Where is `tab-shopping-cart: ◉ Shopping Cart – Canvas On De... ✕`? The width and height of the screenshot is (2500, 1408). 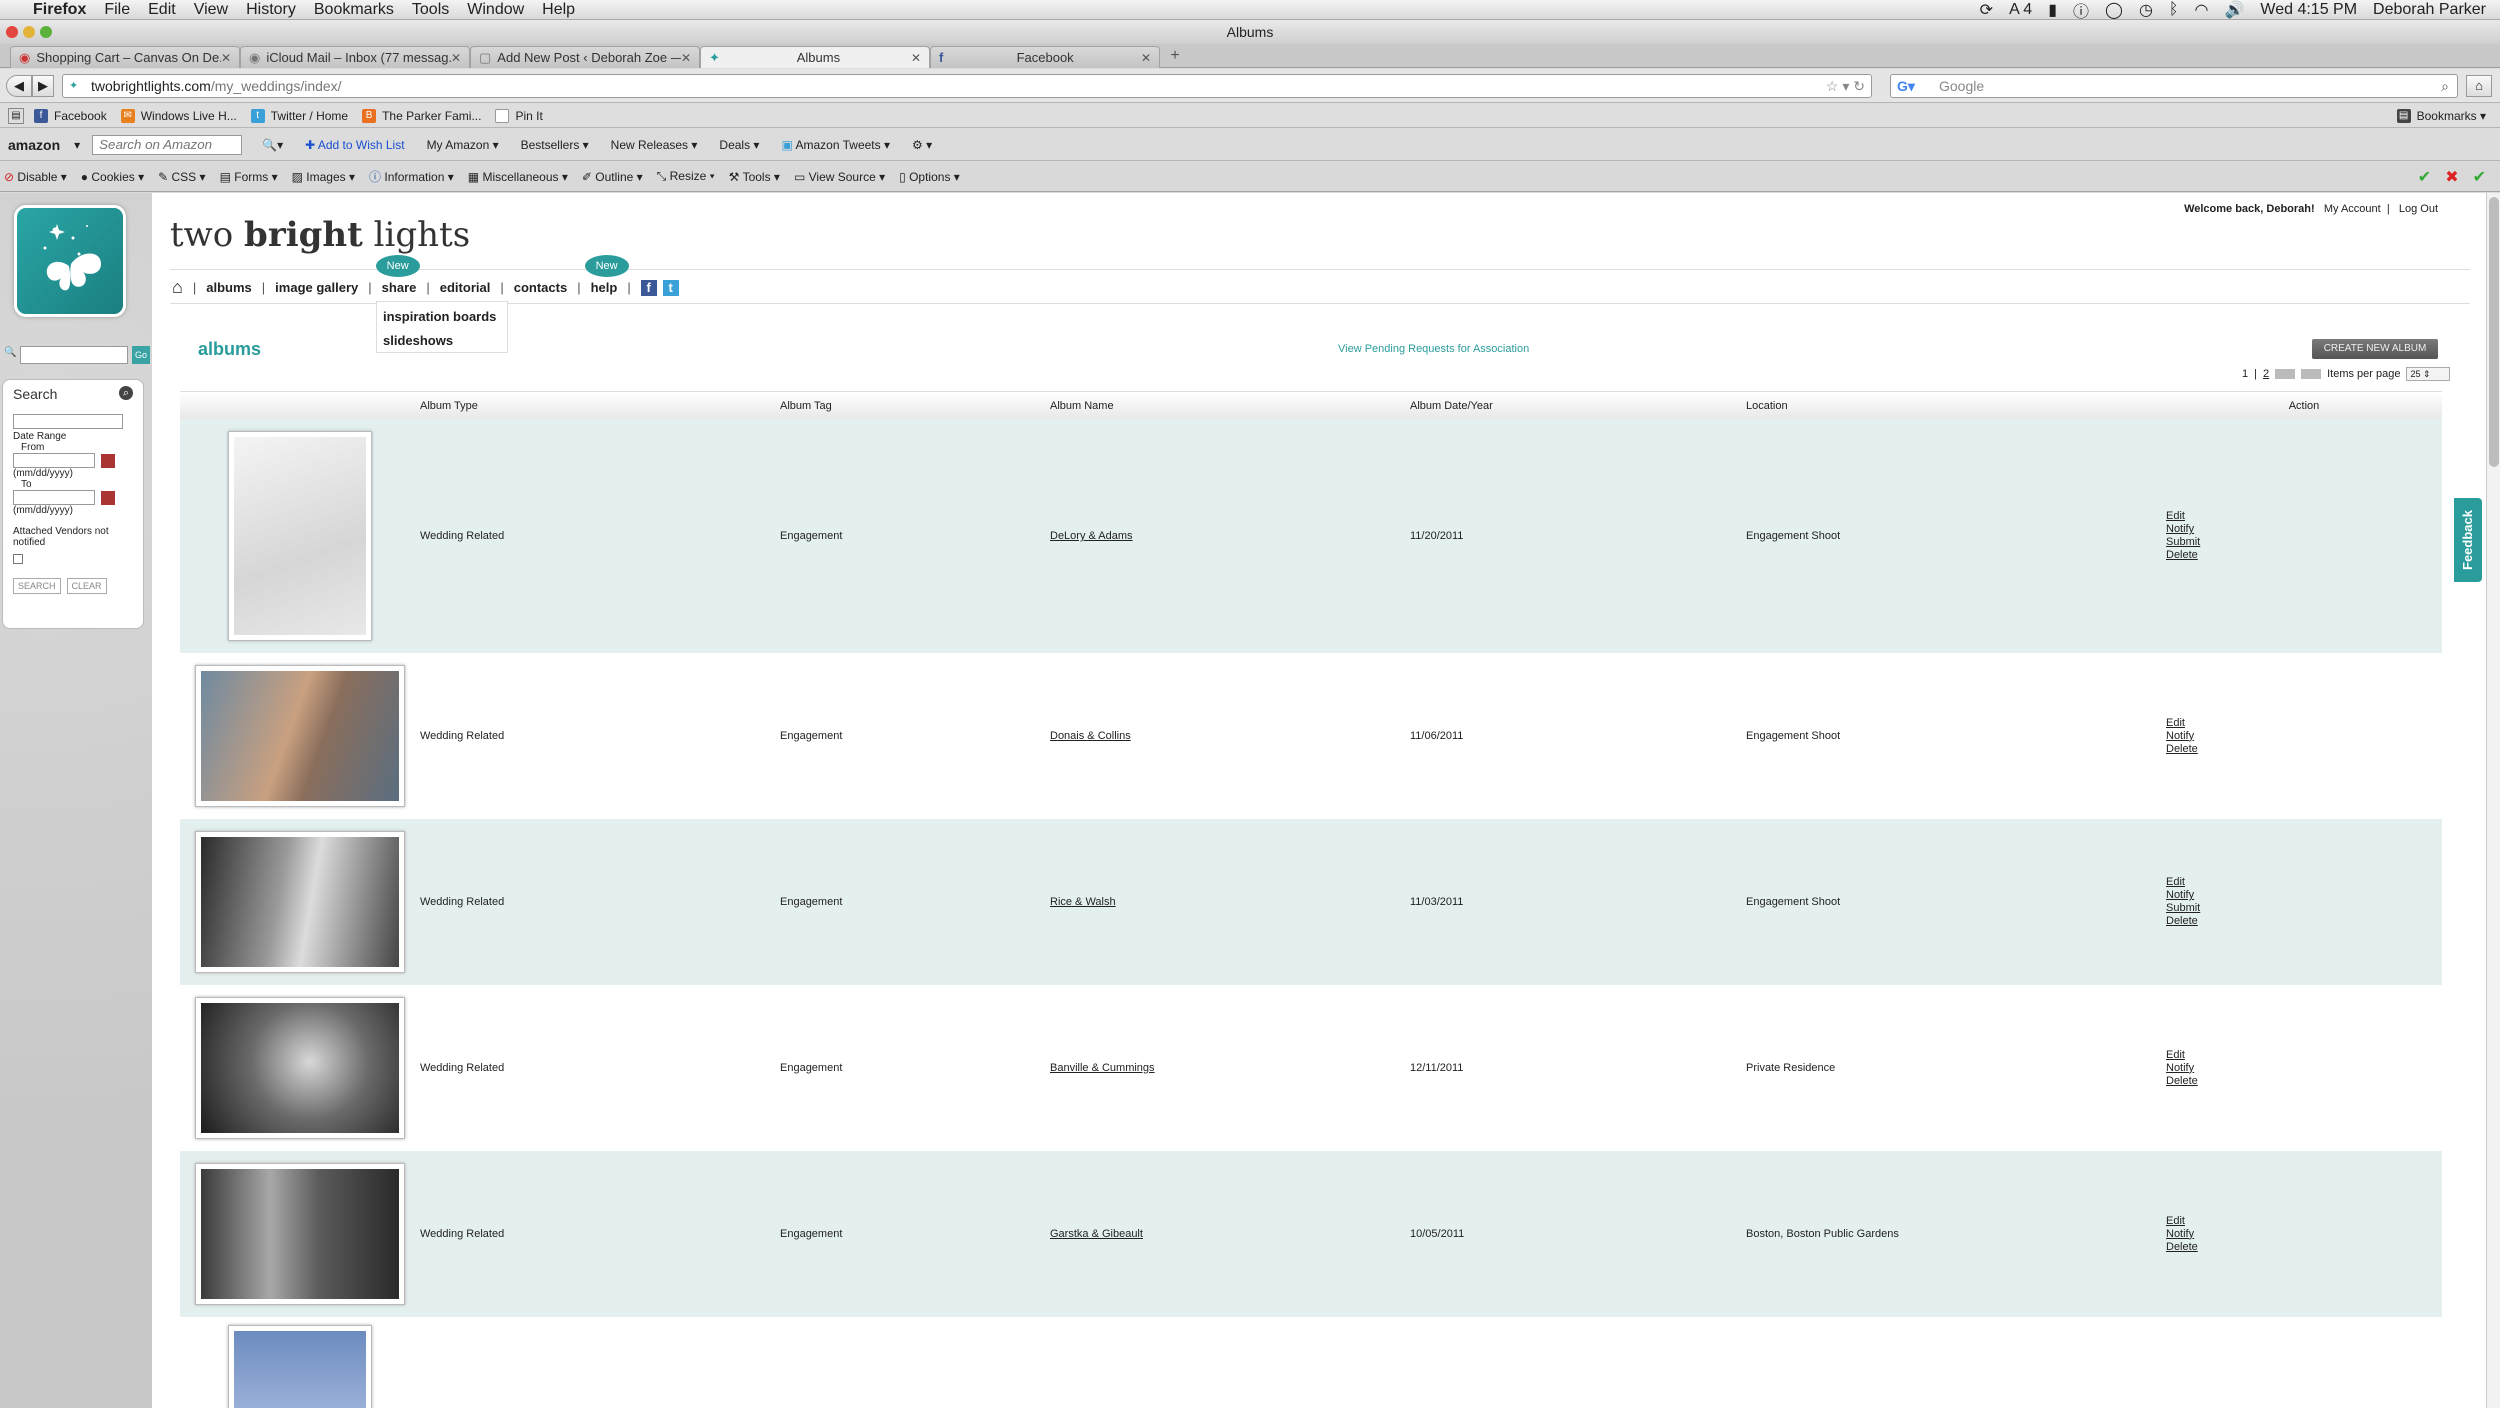 tab-shopping-cart: ◉ Shopping Cart – Canvas On De... ✕ is located at coordinates (125, 57).